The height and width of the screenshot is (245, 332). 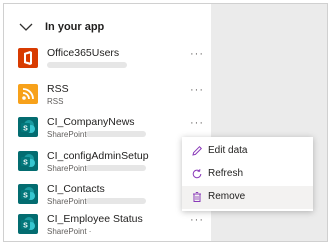 I want to click on chevron-down-icon, so click(x=26, y=27).